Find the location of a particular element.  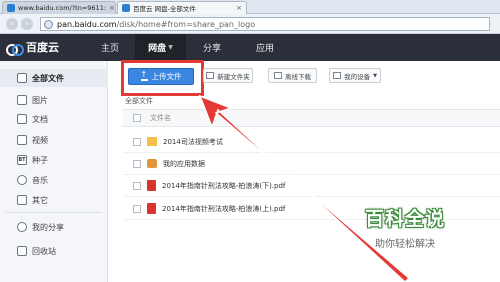

sidebar-item-label: 其它 is located at coordinates (40, 200).